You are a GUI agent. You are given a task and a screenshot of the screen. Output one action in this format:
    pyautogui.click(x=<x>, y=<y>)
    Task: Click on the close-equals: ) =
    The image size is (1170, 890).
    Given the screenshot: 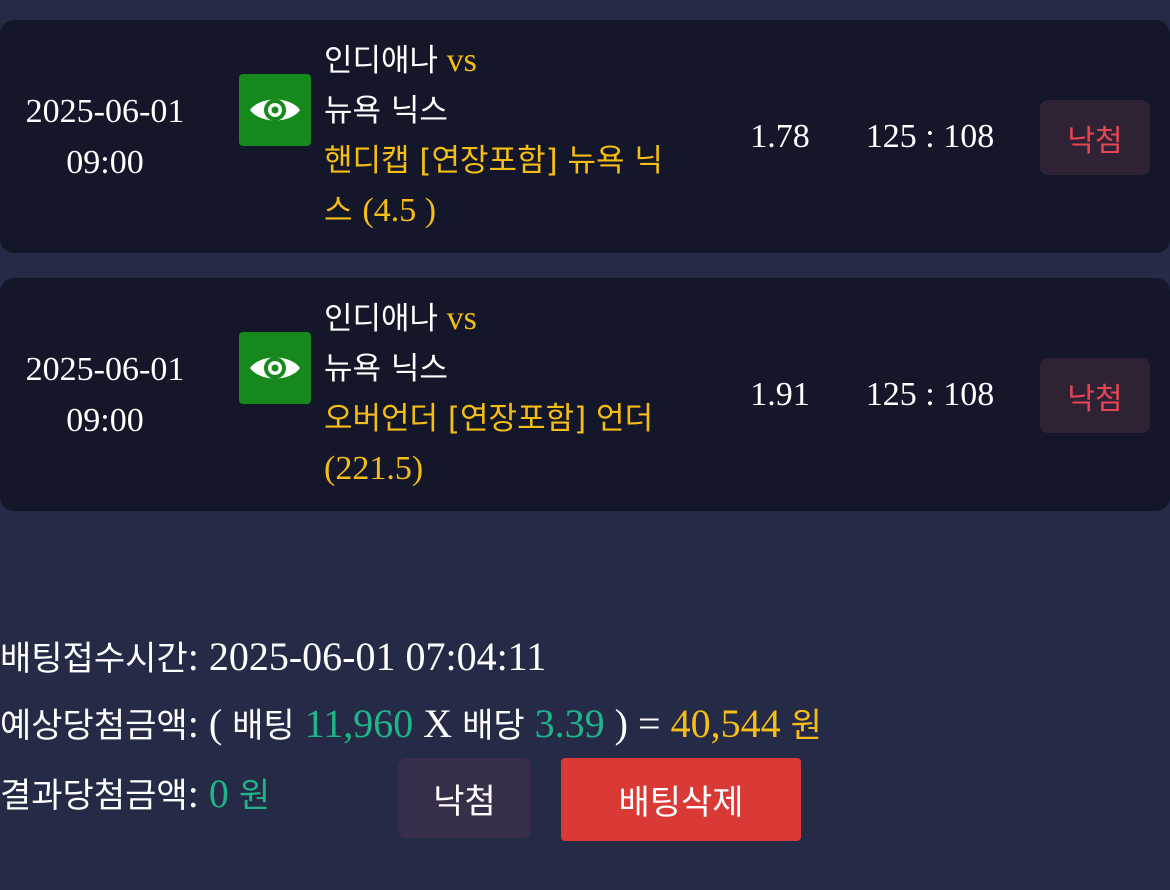 What is the action you would take?
    pyautogui.click(x=637, y=723)
    